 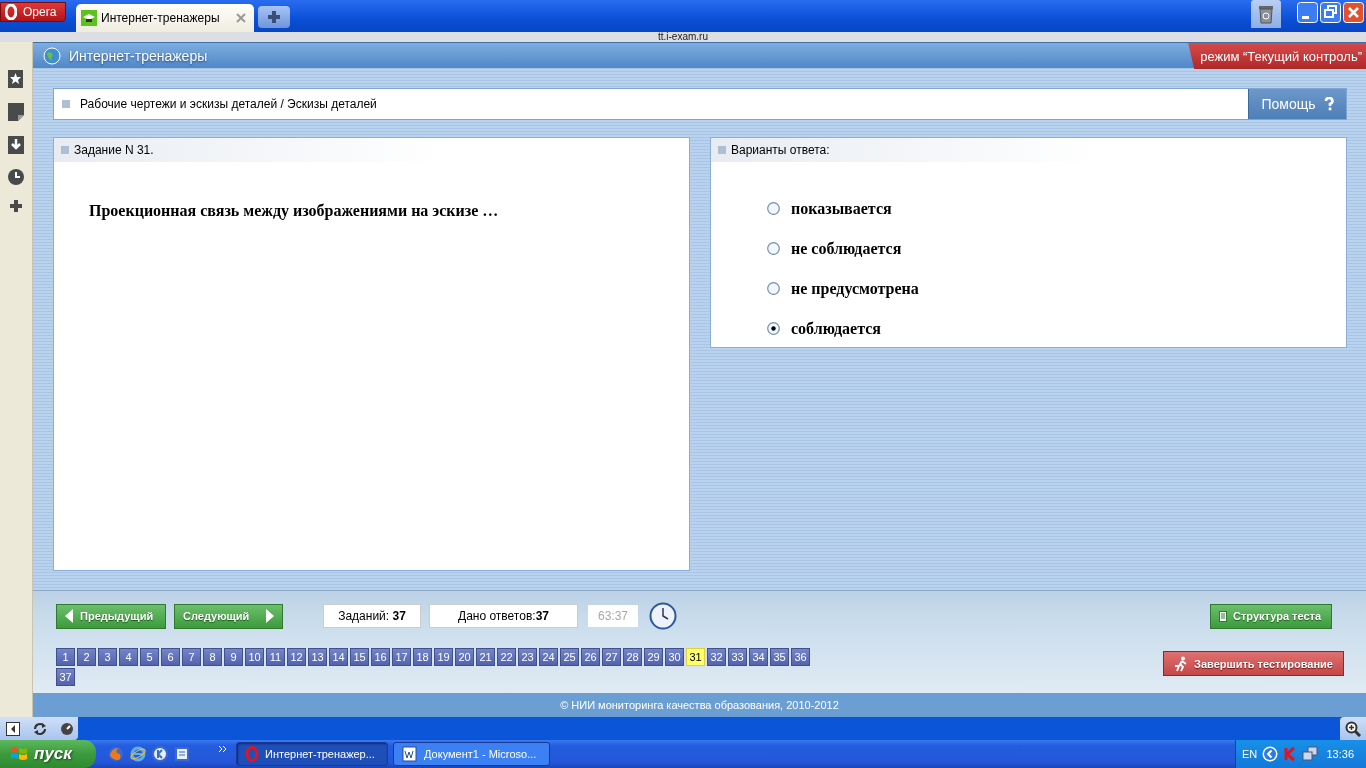 I want to click on task-number-button: 23, so click(x=527, y=657).